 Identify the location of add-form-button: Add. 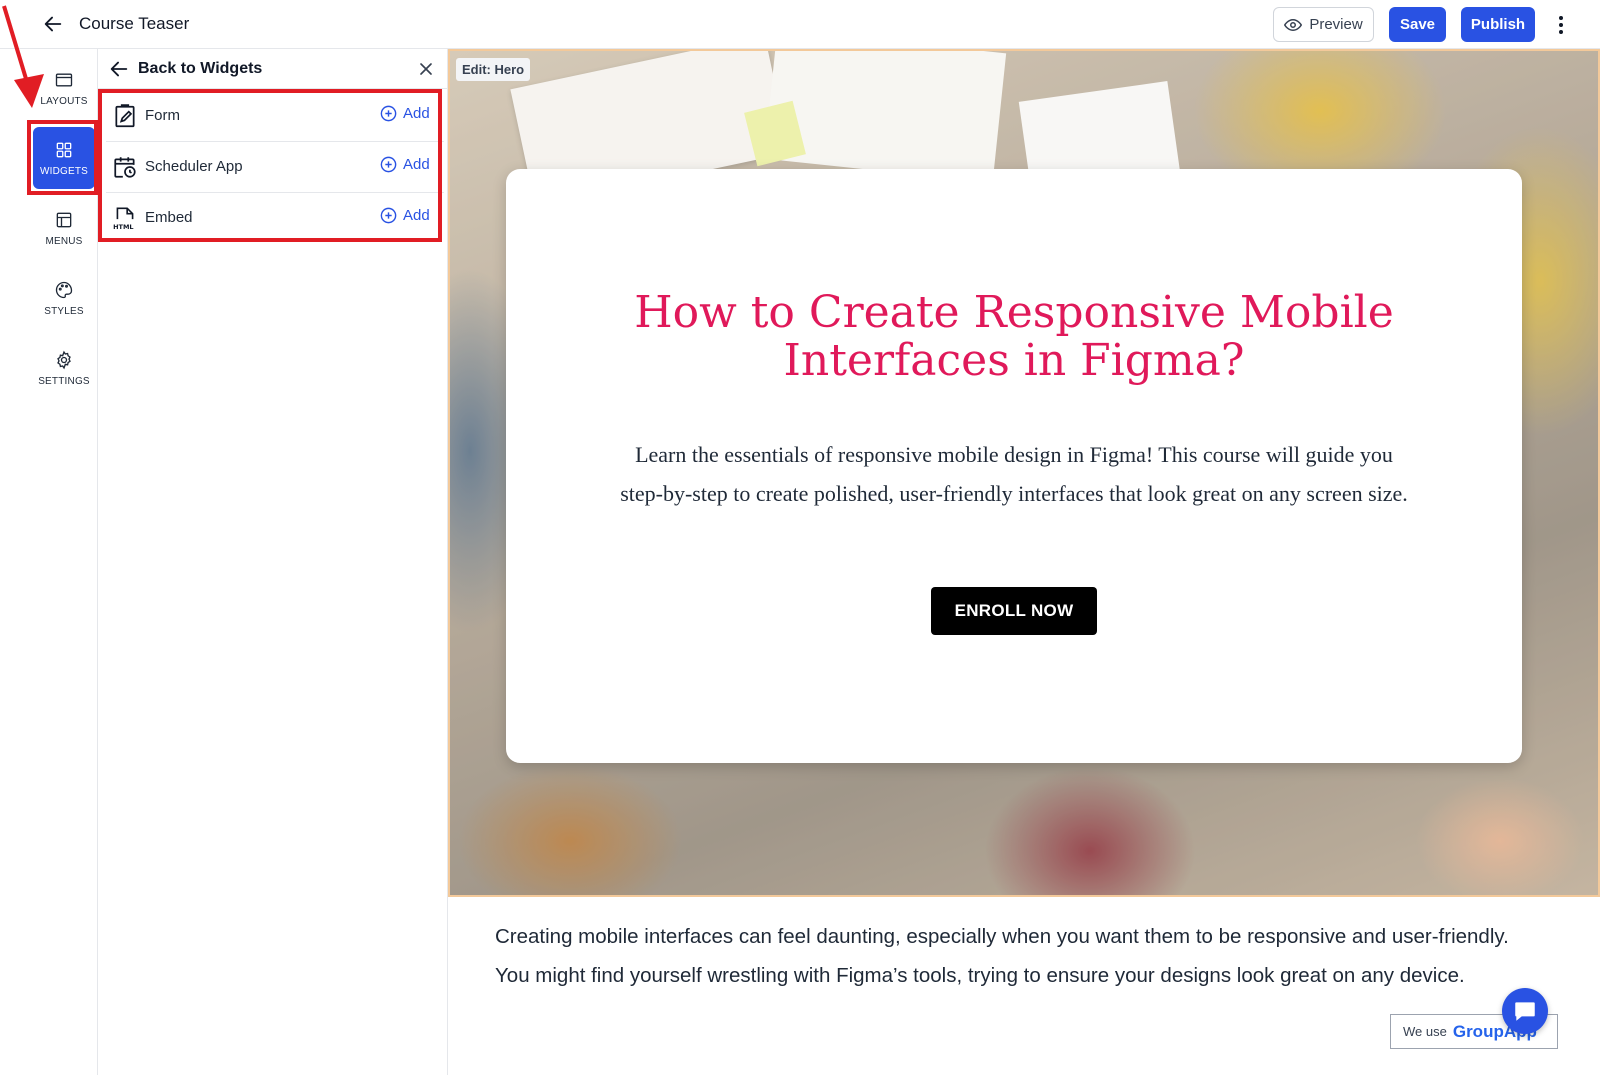
(404, 113).